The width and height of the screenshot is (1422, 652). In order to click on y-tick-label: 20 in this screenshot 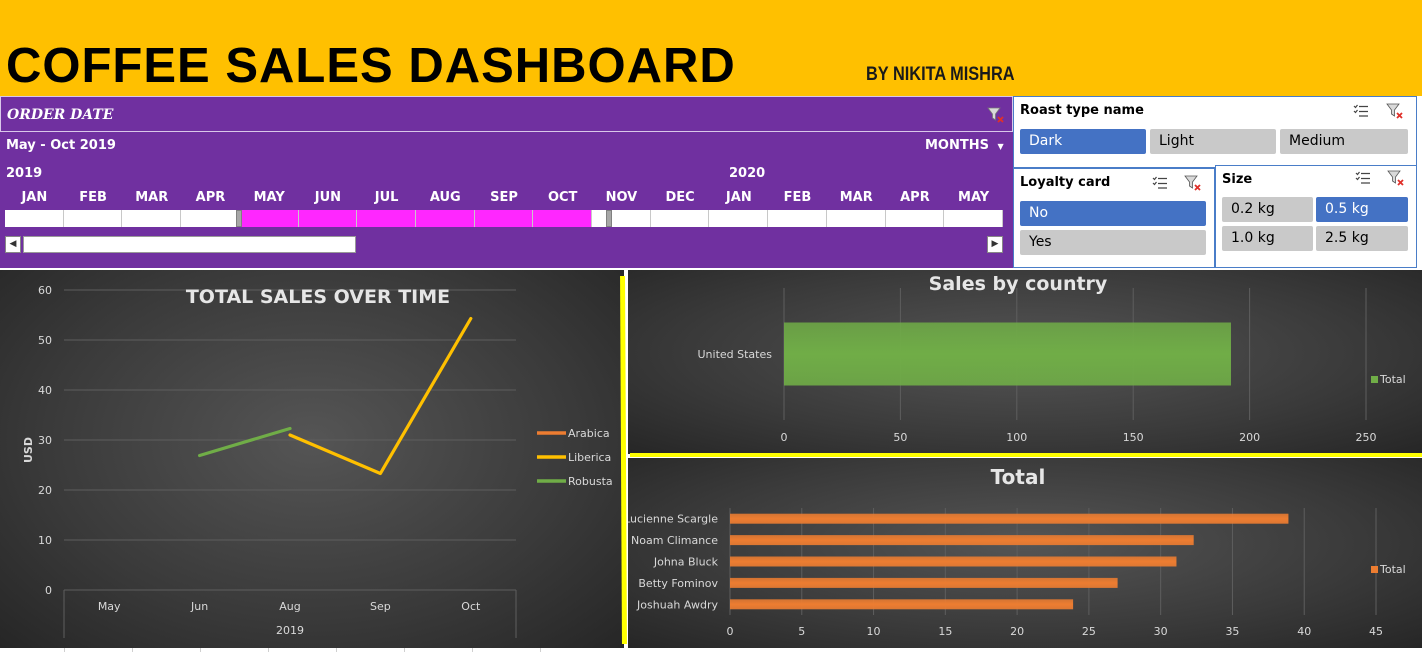, I will do `click(45, 490)`.